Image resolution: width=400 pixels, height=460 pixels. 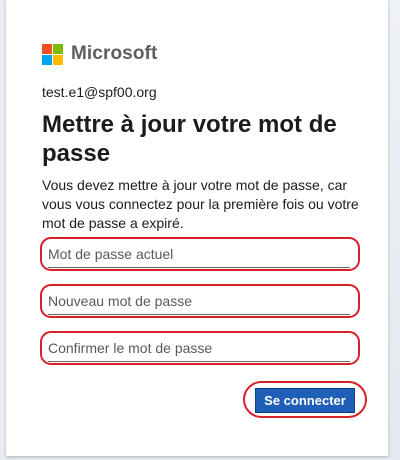 I want to click on logo-square-blue, so click(x=47, y=59).